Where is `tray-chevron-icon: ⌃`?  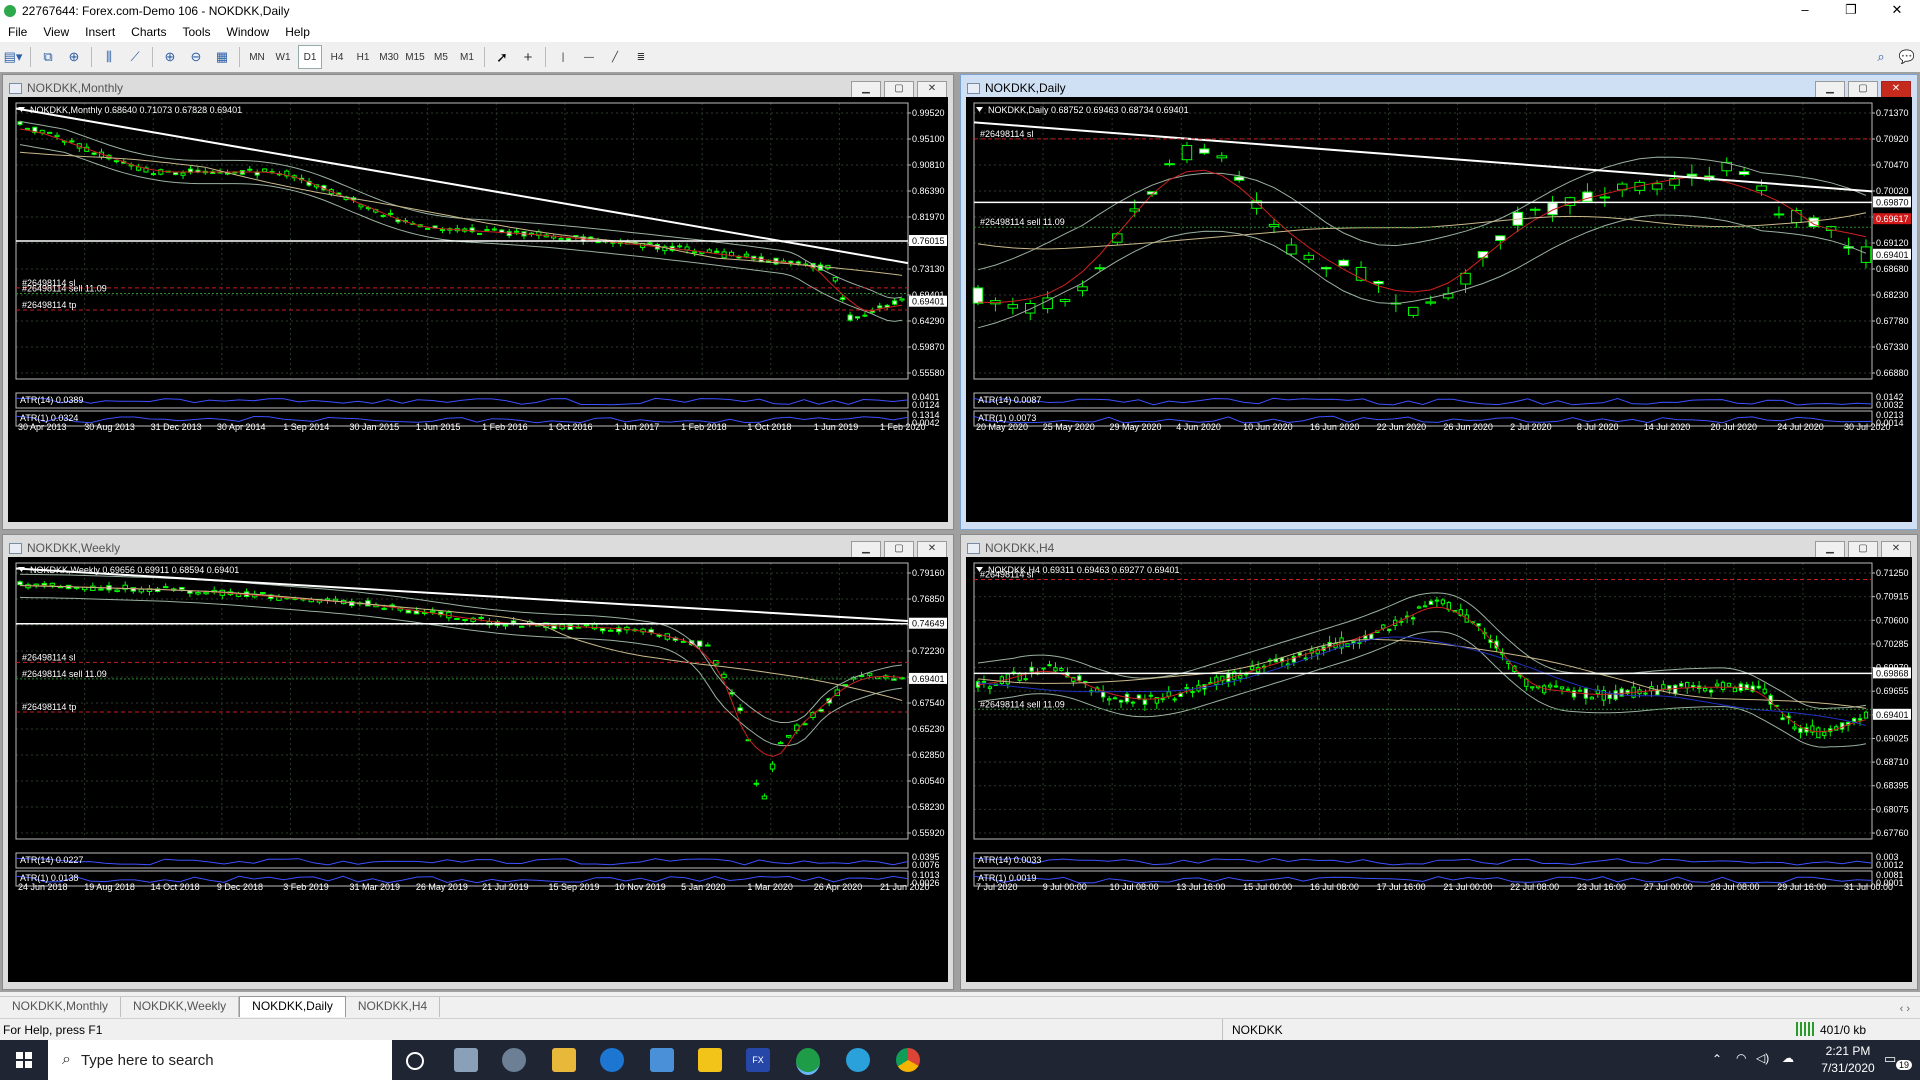
tray-chevron-icon: ⌃ is located at coordinates (1717, 1059).